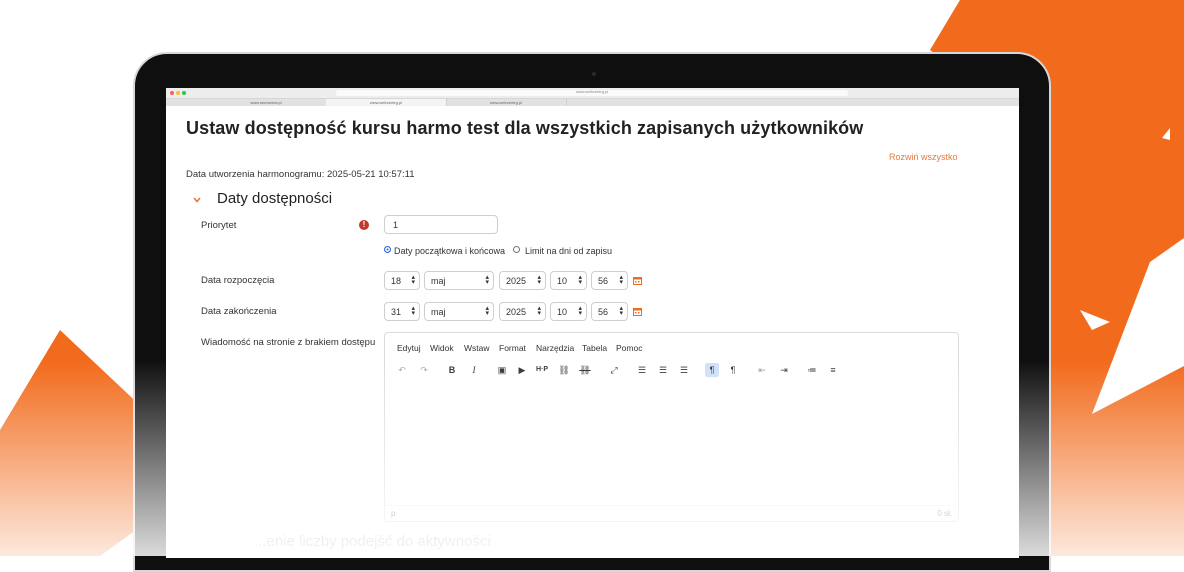 This screenshot has width=1184, height=572. Describe the element at coordinates (184, 93) in the screenshot. I see `maximize-window-icon` at that location.